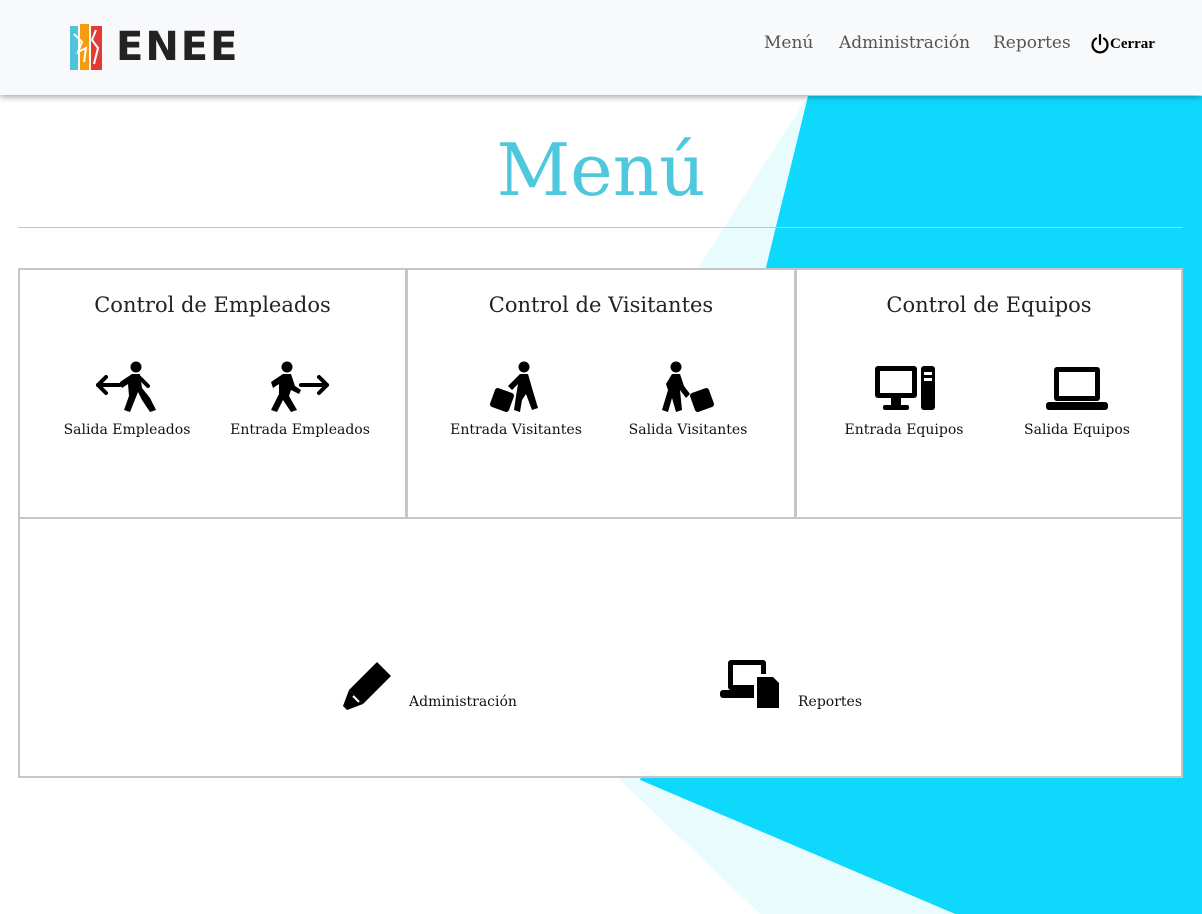  What do you see at coordinates (516, 430) in the screenshot?
I see `item-label: Entrada Visitantes` at bounding box center [516, 430].